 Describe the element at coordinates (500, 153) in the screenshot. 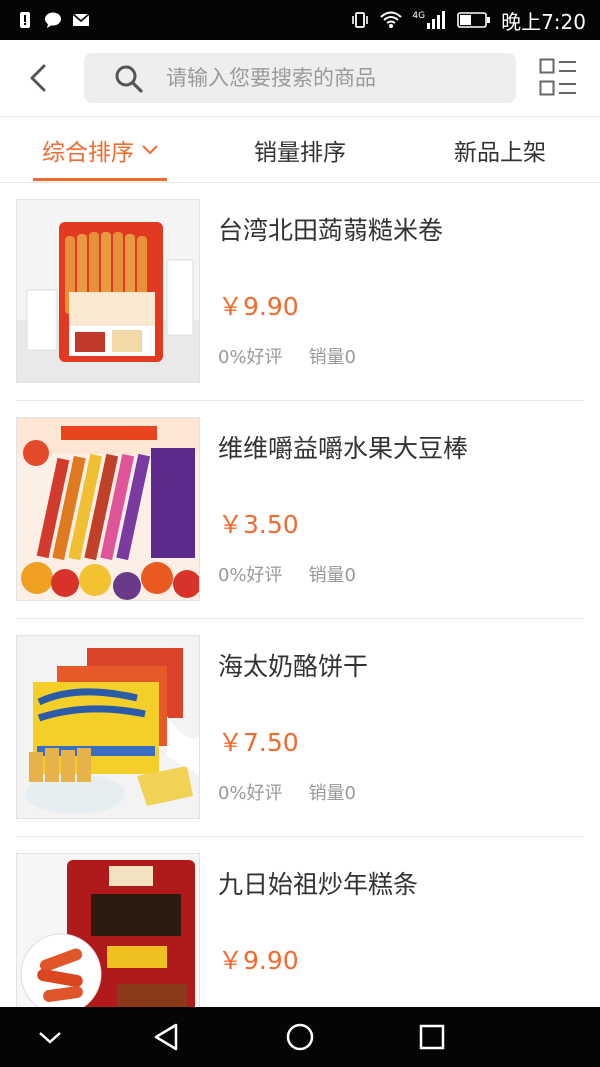

I see `tab-label: 新品上架` at that location.